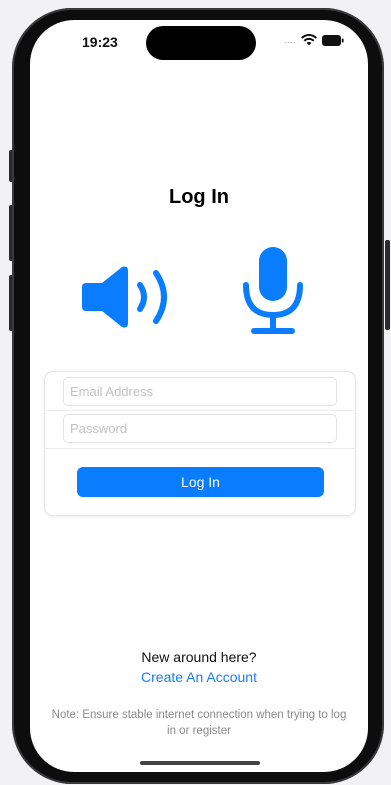 Image resolution: width=391 pixels, height=785 pixels. Describe the element at coordinates (199, 677) in the screenshot. I see `create-account-link: Create An Account` at that location.